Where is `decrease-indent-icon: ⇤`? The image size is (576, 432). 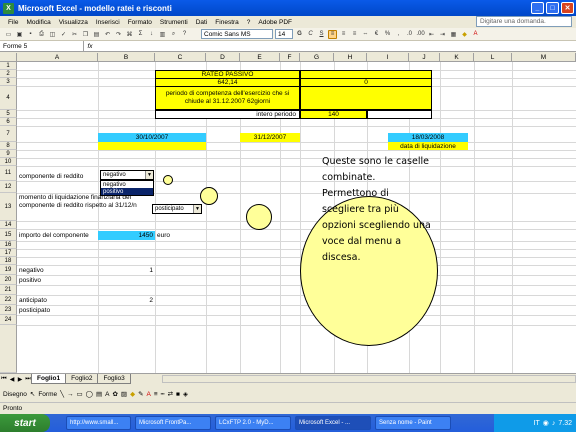 decrease-indent-icon: ⇤ is located at coordinates (431, 34).